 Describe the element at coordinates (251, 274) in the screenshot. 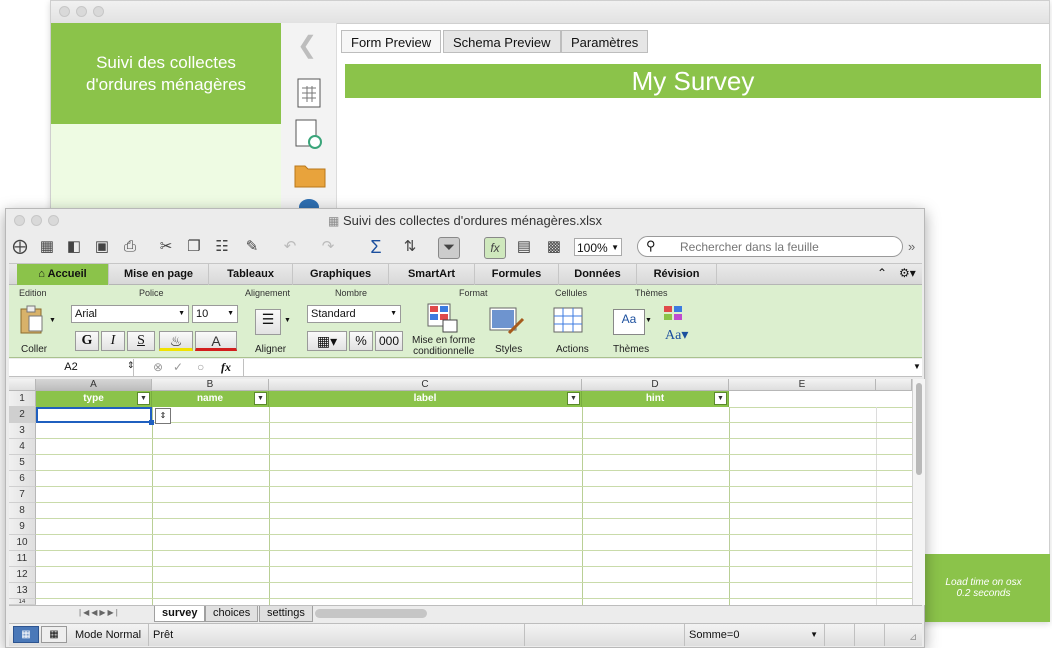

I see `tab-tableaux: Tableaux` at that location.